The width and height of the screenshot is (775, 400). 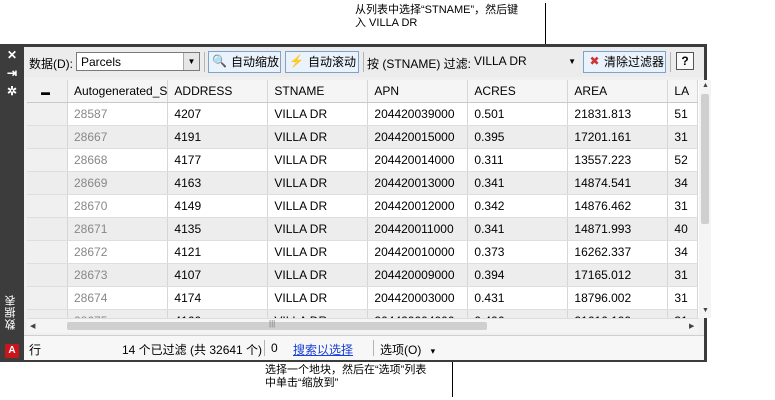 I want to click on scroll-right-icon: ▶, so click(x=691, y=326).